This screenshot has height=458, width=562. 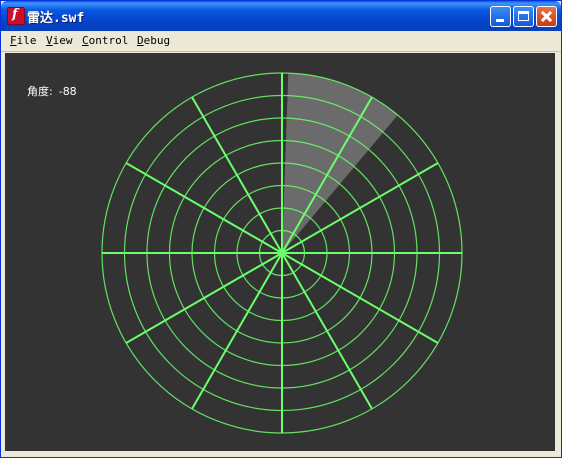 I want to click on close-icon, so click(x=546, y=16).